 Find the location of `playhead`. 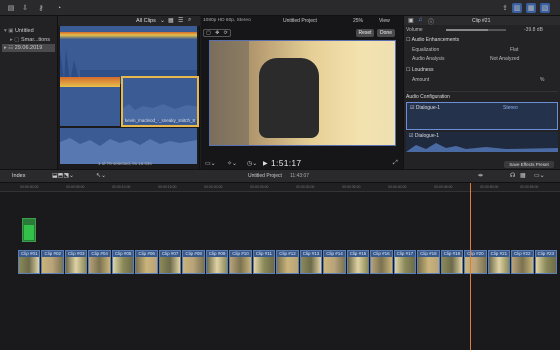

playhead is located at coordinates (470, 266).